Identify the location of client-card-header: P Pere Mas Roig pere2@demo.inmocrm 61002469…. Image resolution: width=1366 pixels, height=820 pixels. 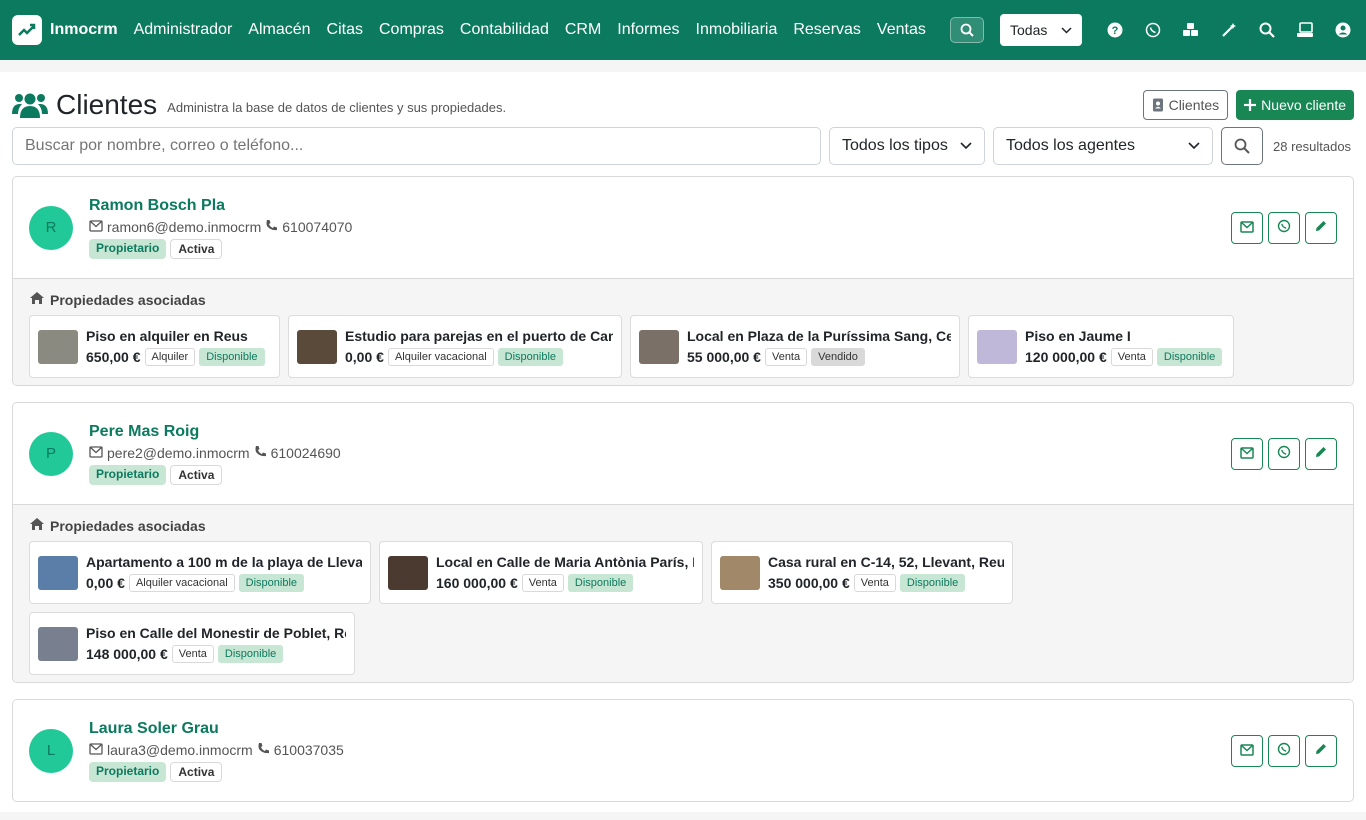
(683, 453).